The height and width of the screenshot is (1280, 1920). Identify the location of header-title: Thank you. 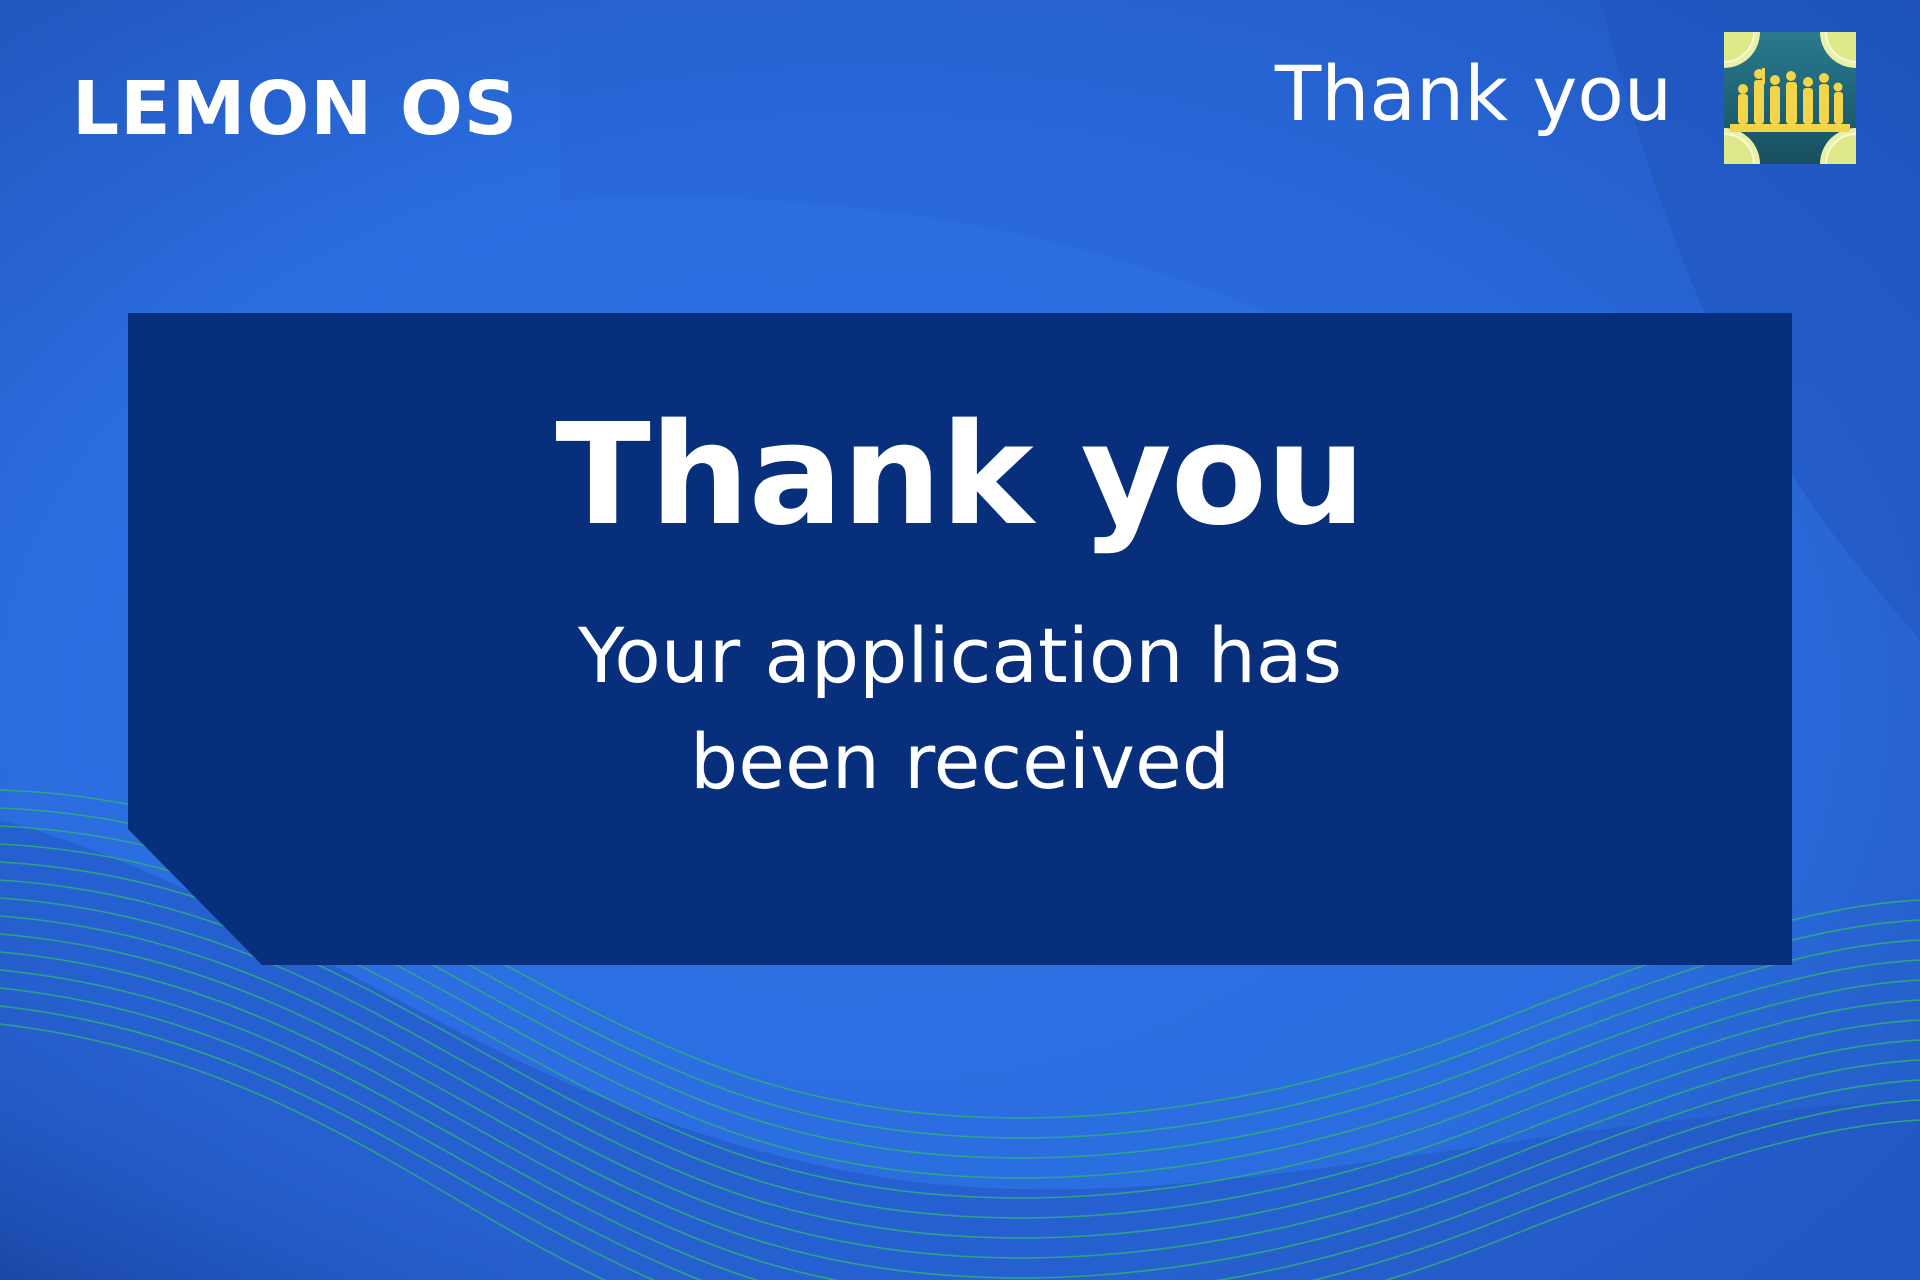
(1473, 93).